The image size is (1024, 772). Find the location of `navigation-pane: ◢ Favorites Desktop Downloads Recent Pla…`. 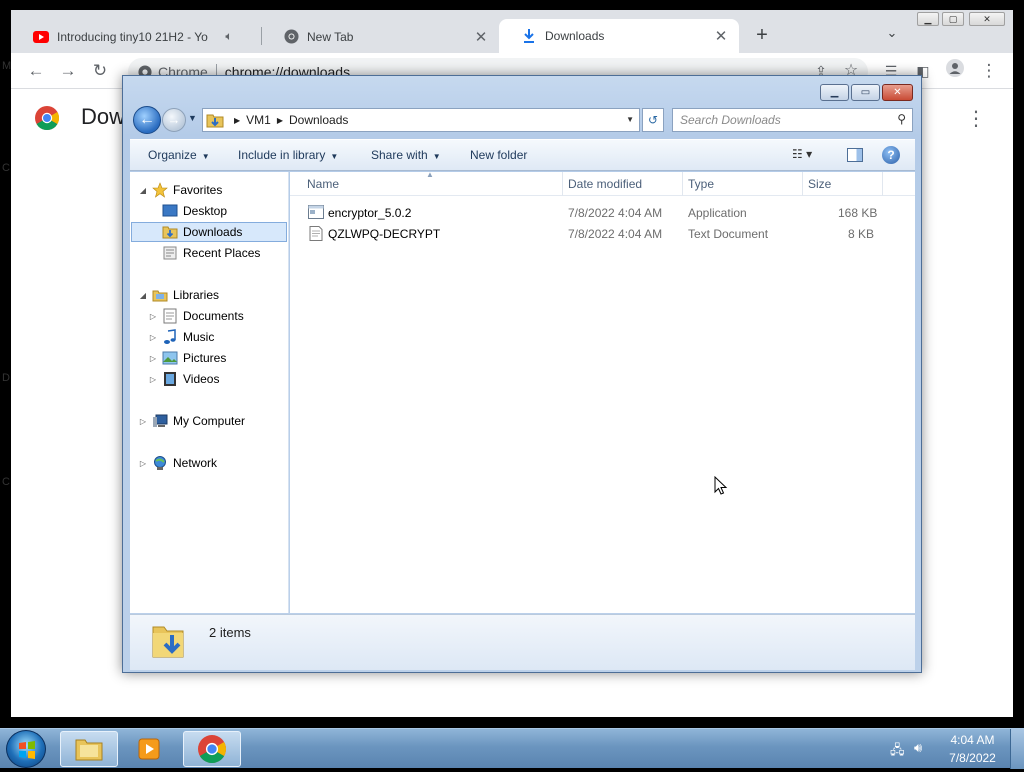

navigation-pane: ◢ Favorites Desktop Downloads Recent Pla… is located at coordinates (209, 392).